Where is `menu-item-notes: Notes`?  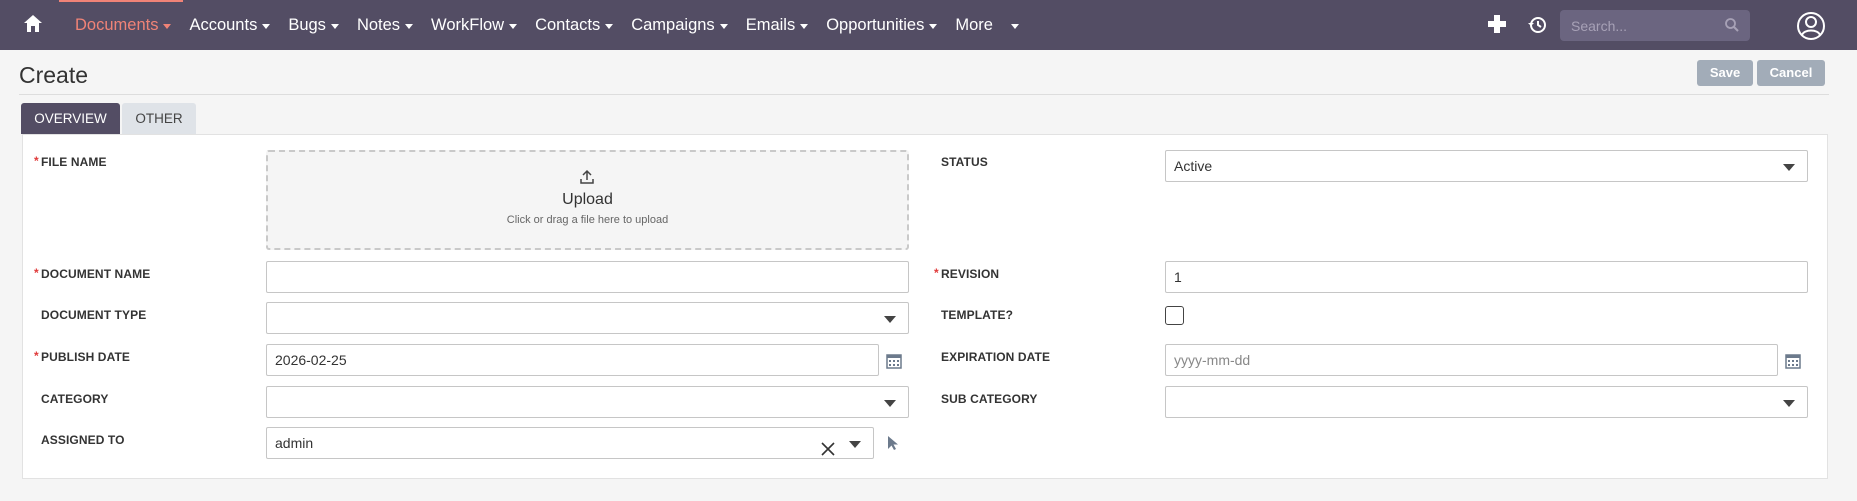 menu-item-notes: Notes is located at coordinates (385, 25).